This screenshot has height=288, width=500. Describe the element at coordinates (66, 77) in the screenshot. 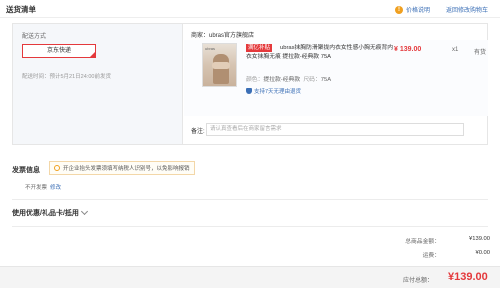

I see `delivery-time: 配送时间：预计5月21日24:00前发货` at that location.